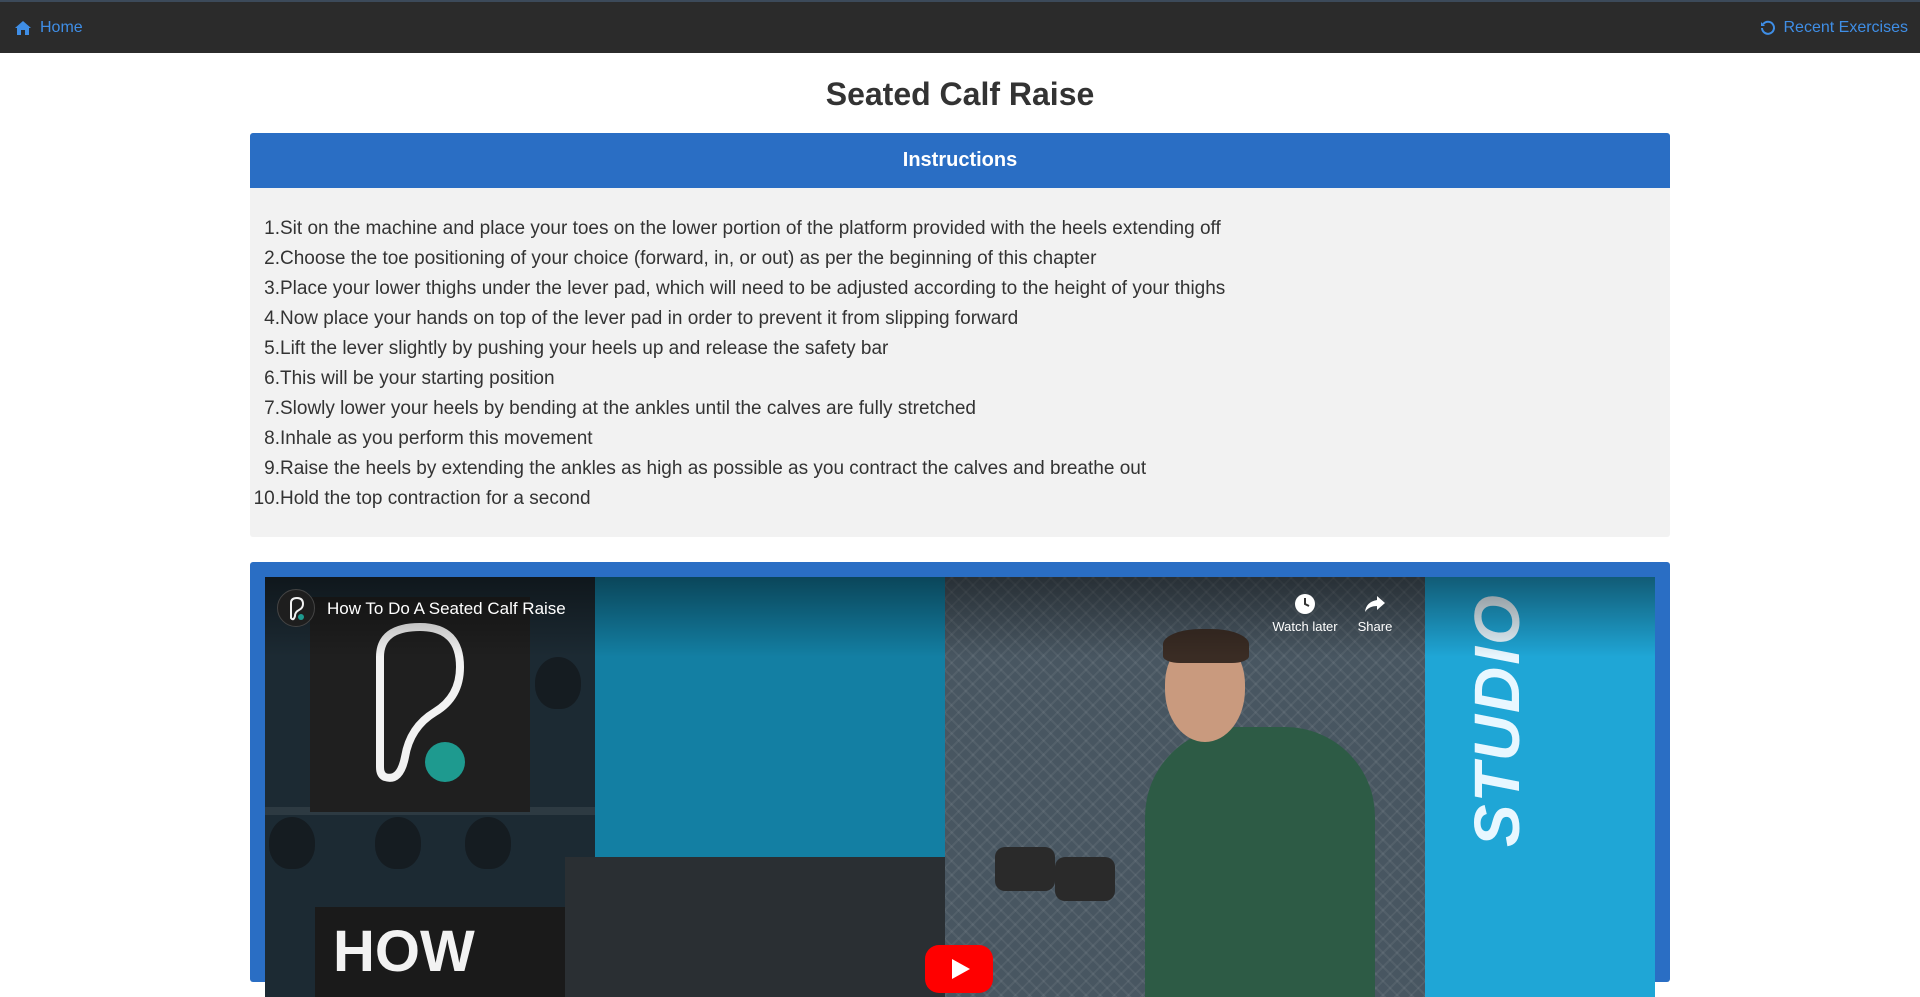 Image resolution: width=1920 pixels, height=997 pixels. I want to click on home-link: Home, so click(48, 28).